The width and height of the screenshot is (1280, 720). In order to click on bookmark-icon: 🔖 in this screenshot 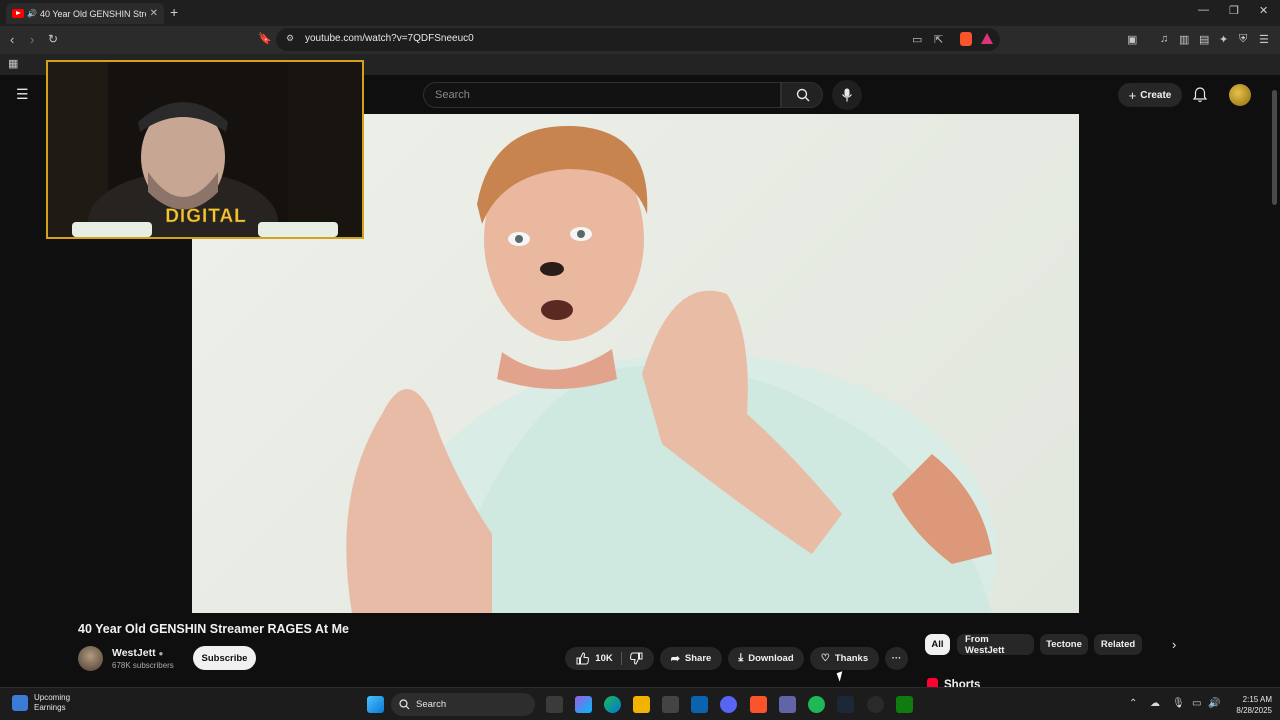, I will do `click(265, 38)`.